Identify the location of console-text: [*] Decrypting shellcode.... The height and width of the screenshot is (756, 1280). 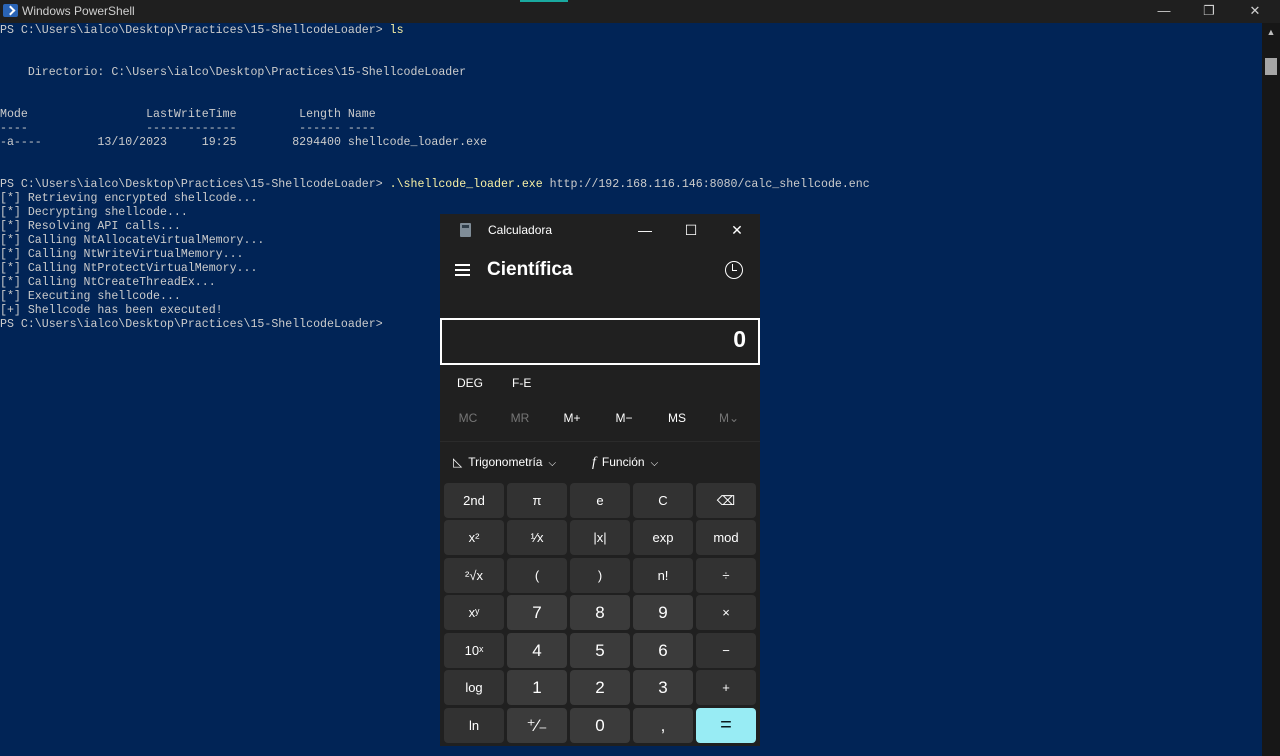
(94, 212).